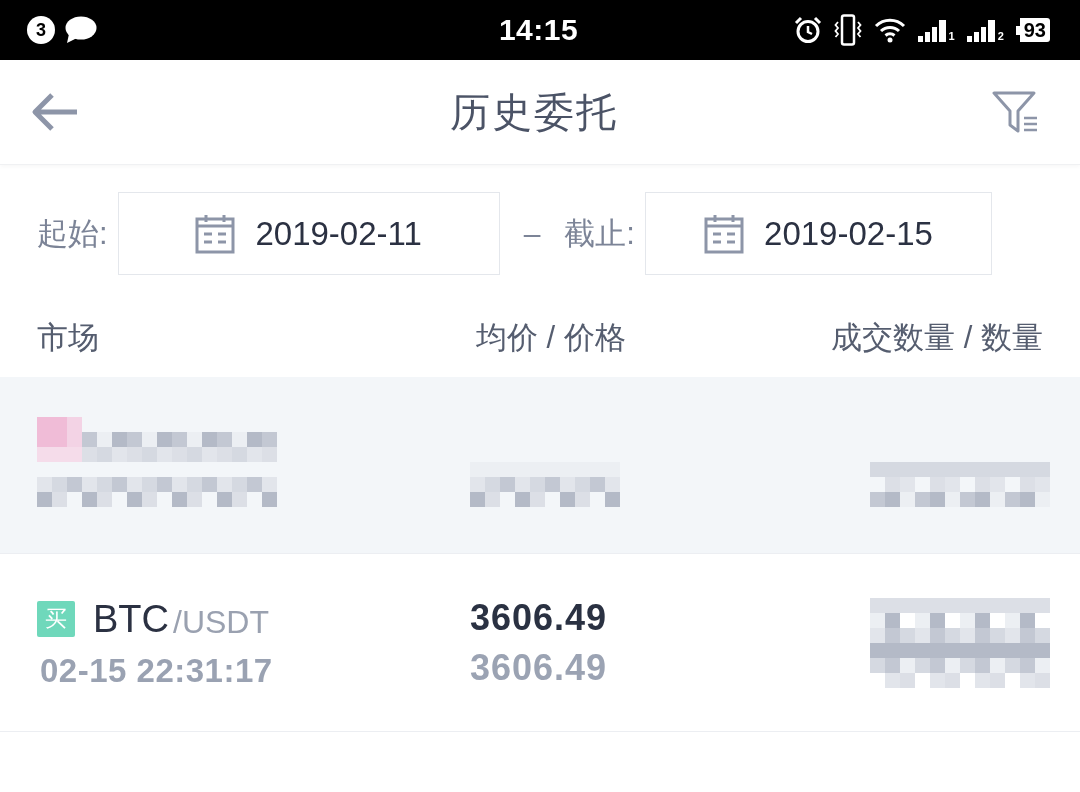  What do you see at coordinates (156, 671) in the screenshot?
I see `order-time: 02-15 22:31:17` at bounding box center [156, 671].